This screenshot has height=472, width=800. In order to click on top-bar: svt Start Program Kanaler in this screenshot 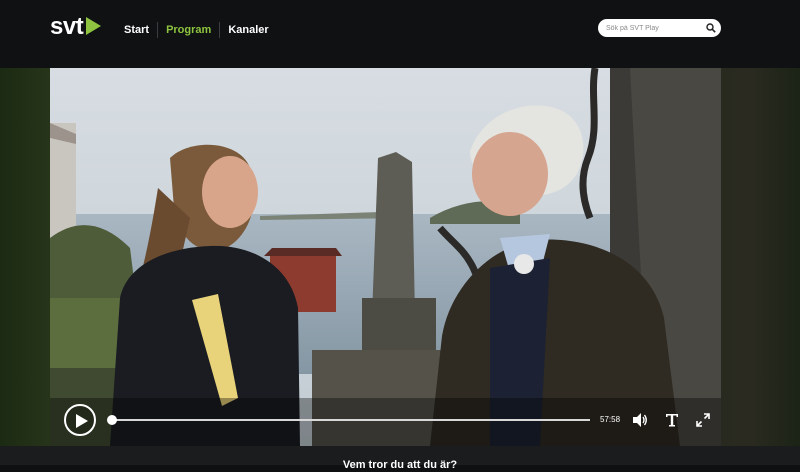, I will do `click(400, 34)`.